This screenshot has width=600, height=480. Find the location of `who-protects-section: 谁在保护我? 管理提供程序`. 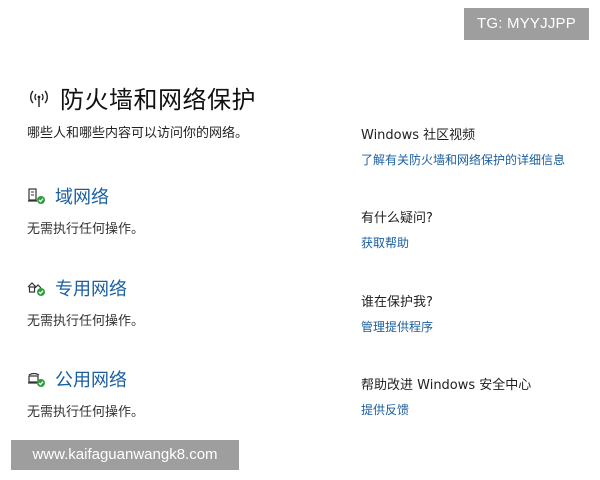

who-protects-section: 谁在保护我? 管理提供程序 is located at coordinates (397, 313).